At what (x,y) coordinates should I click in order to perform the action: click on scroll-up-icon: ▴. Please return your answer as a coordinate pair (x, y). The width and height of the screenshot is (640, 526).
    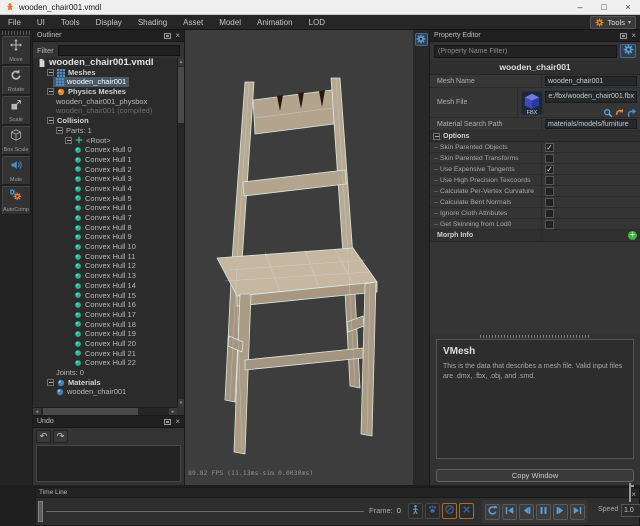
    Looking at the image, I should click on (181, 62).